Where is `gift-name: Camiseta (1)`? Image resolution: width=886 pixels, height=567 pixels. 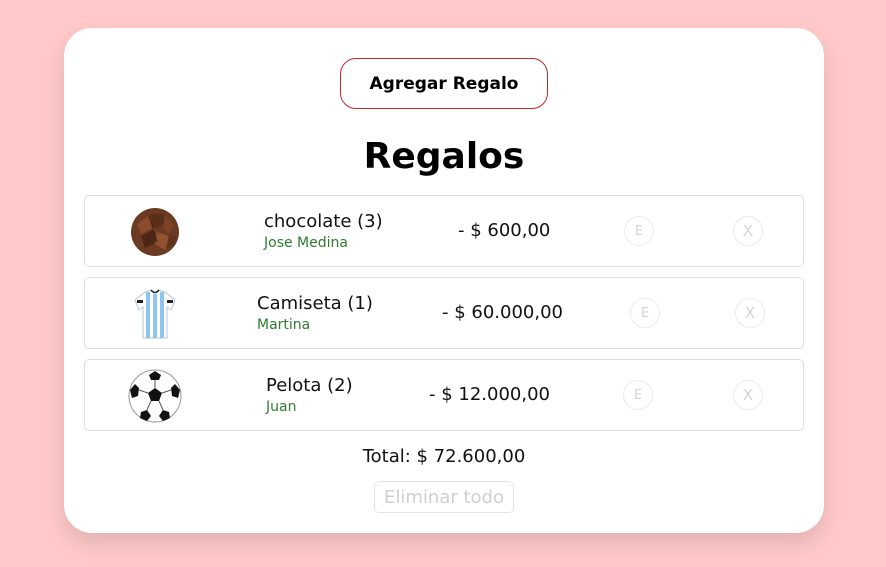
gift-name: Camiseta (1) is located at coordinates (315, 303).